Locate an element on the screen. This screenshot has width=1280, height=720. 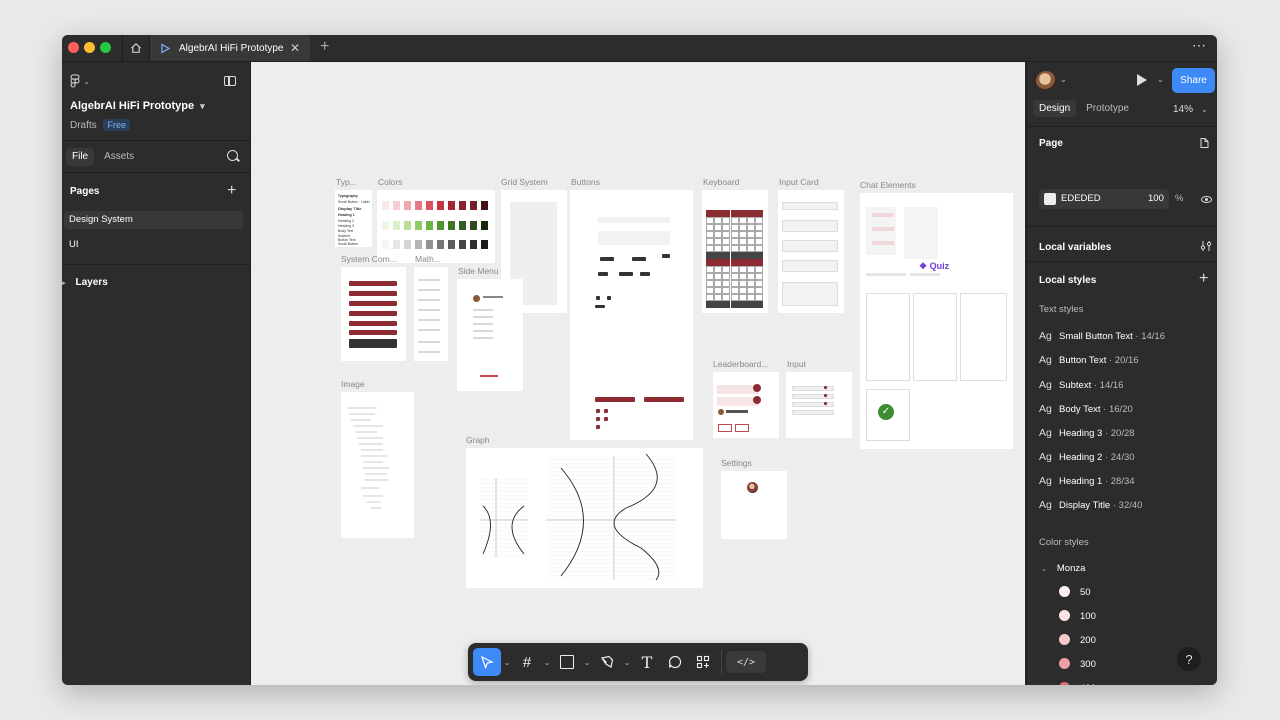
text-tool-button: T is located at coordinates (647, 662).